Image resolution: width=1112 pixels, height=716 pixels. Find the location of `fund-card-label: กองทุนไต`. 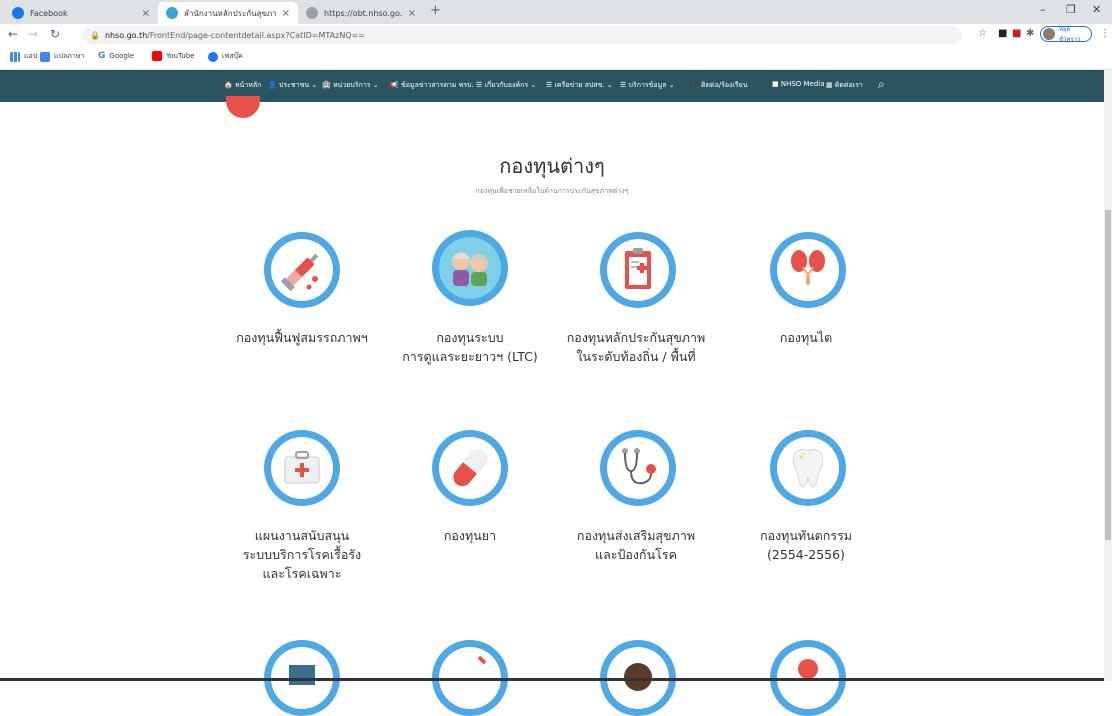

fund-card-label: กองทุนไต is located at coordinates (806, 337).